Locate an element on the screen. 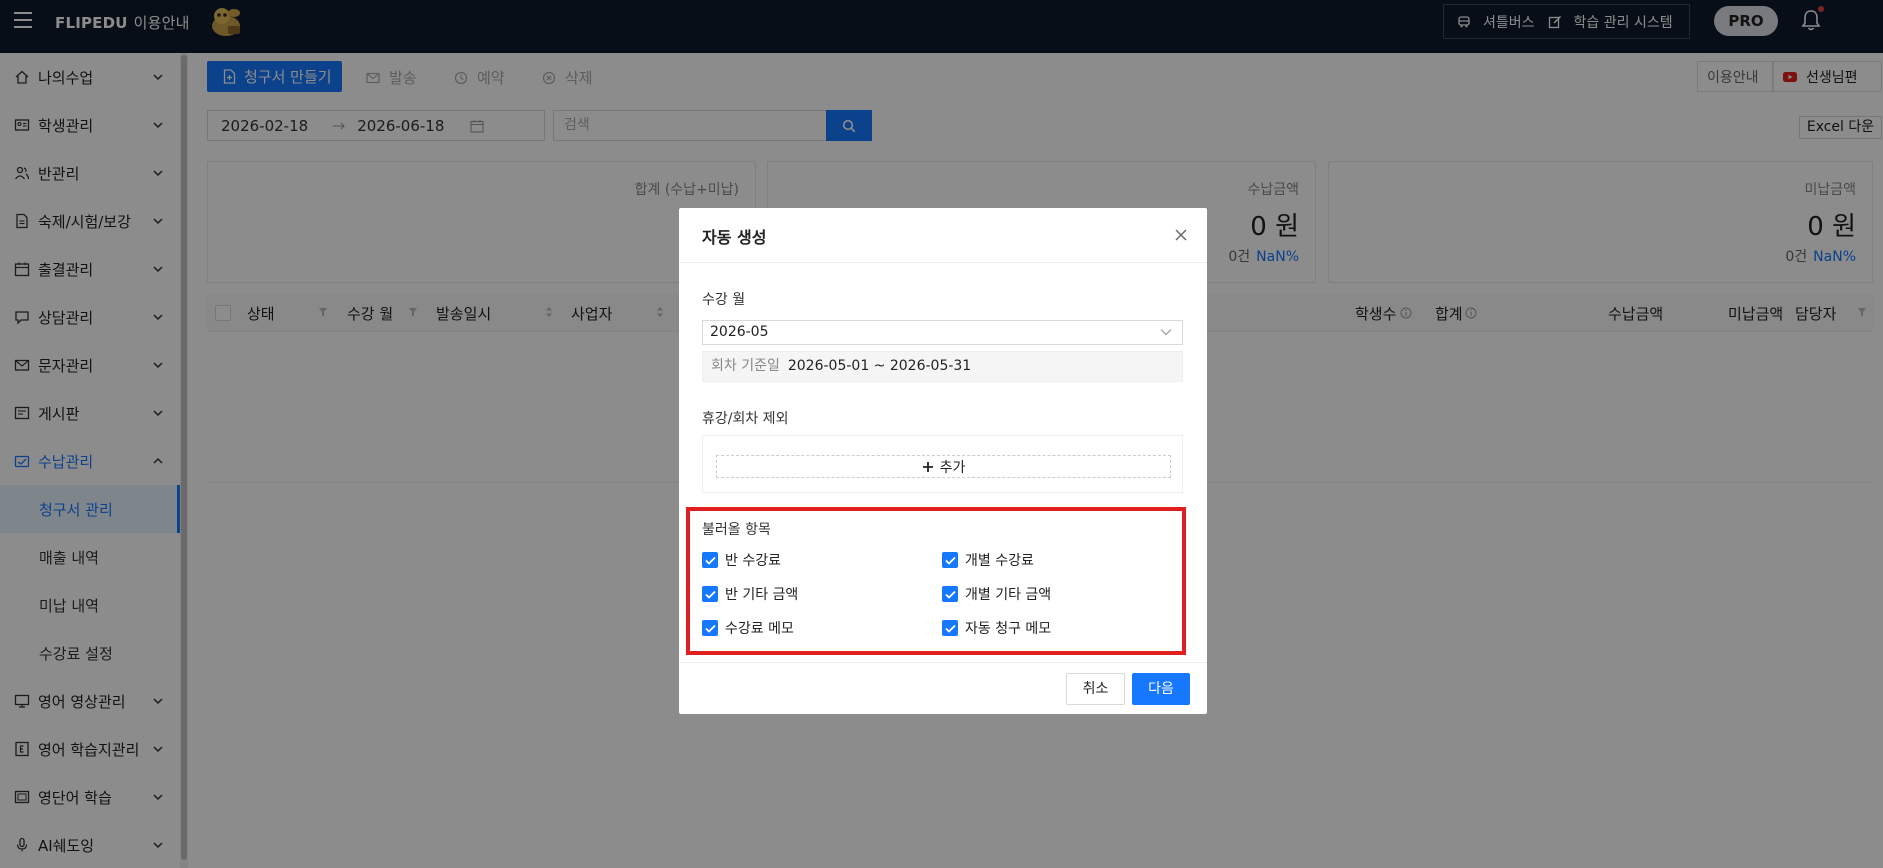 This screenshot has width=1883, height=868. checkbox-individual-other: 개별 기타 금액 is located at coordinates (996, 594).